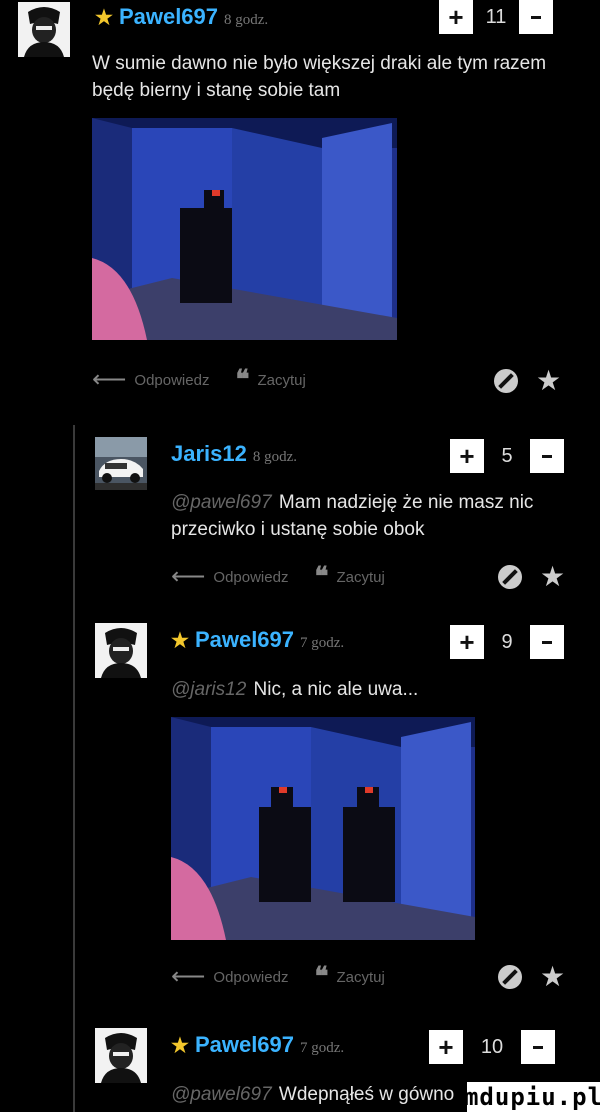  What do you see at coordinates (366, 1094) in the screenshot?
I see `comment-body: Wdepnąłeś w gówno` at bounding box center [366, 1094].